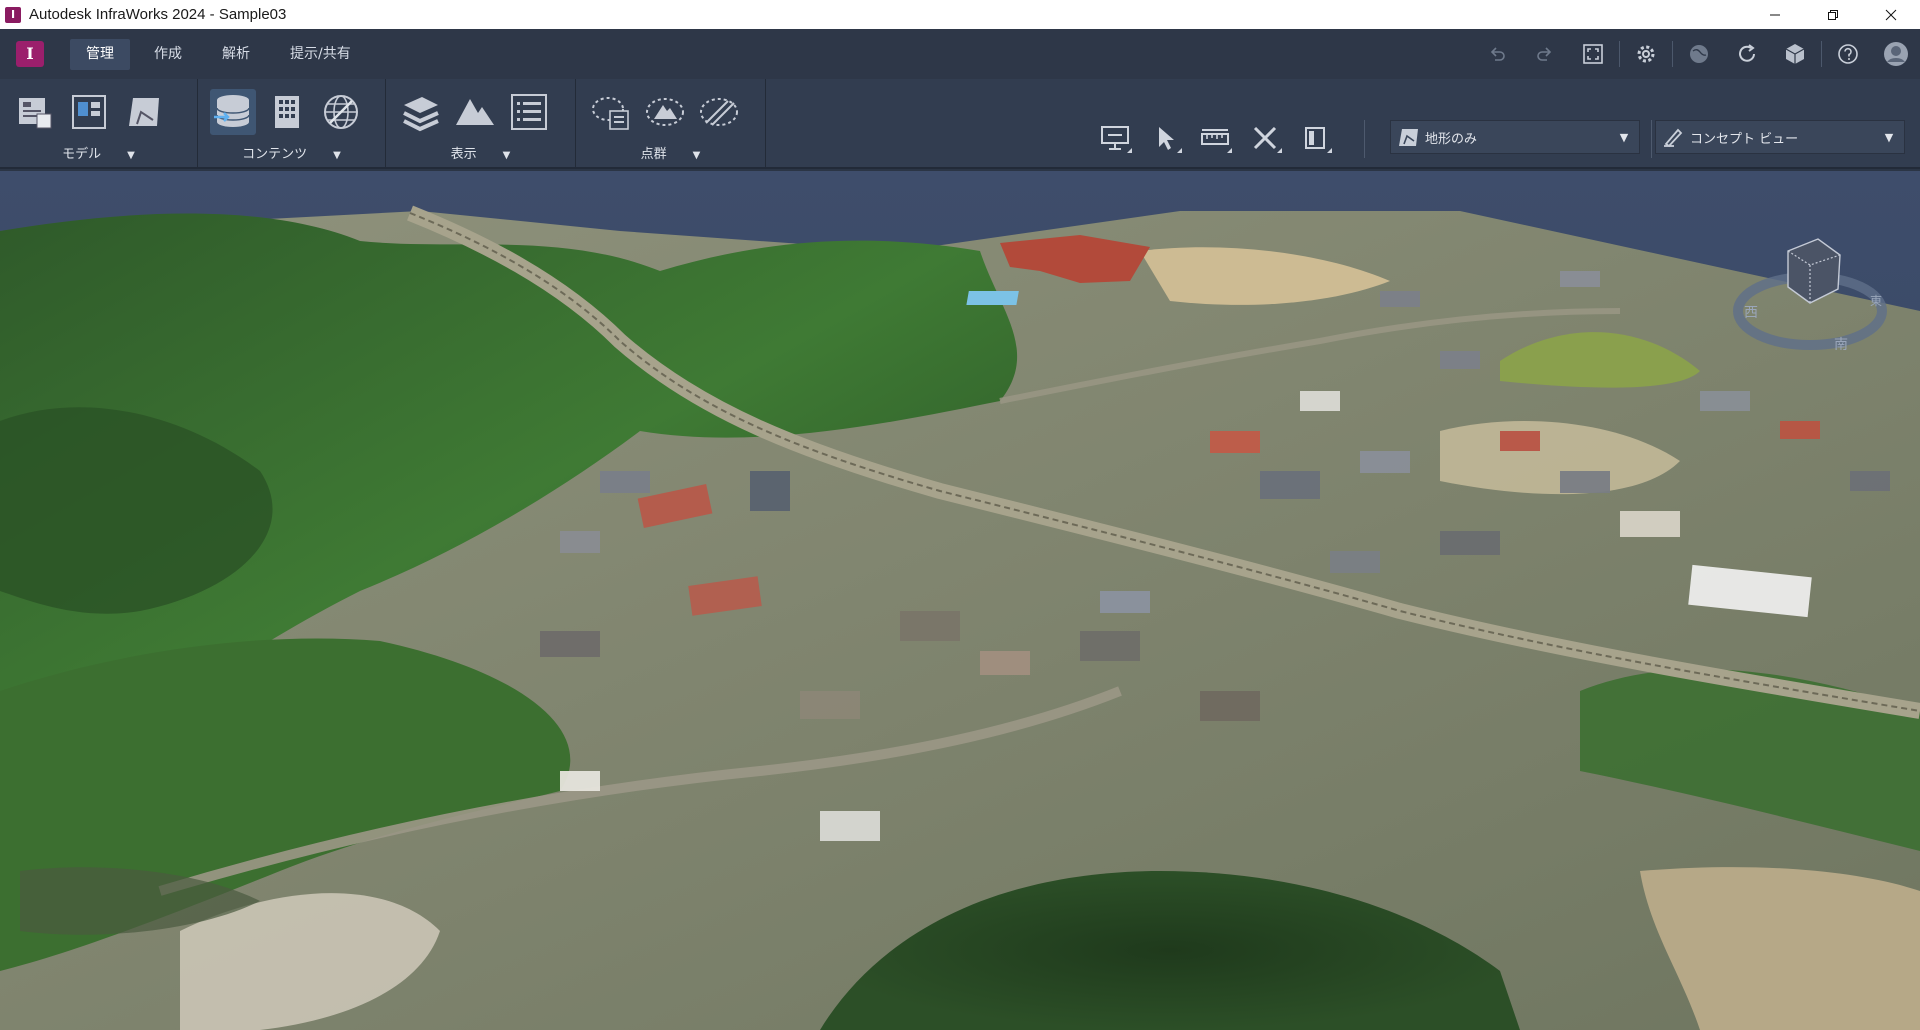 The height and width of the screenshot is (1030, 1920). I want to click on list-icon, so click(529, 112).